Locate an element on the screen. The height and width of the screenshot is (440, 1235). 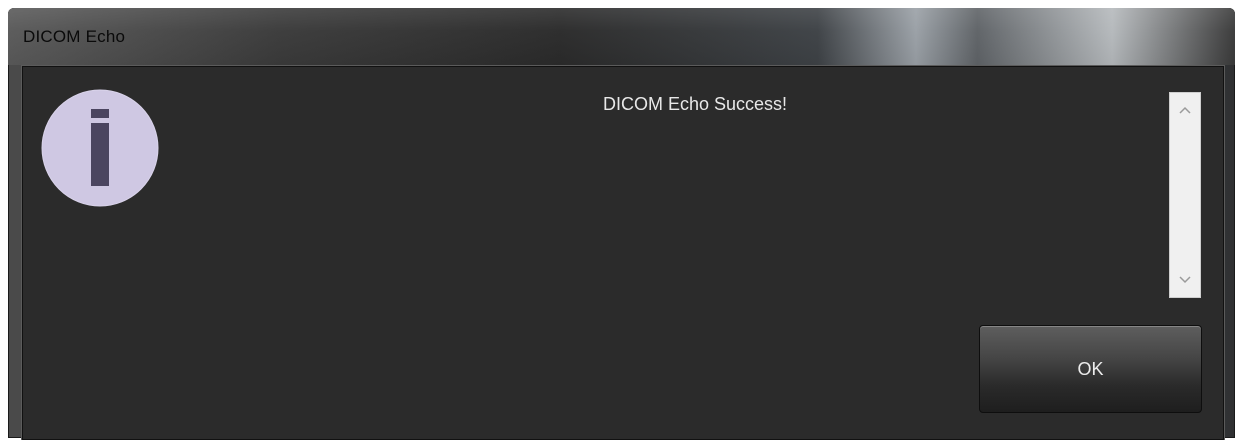
message-text: DICOM Echo Success! is located at coordinates (695, 104).